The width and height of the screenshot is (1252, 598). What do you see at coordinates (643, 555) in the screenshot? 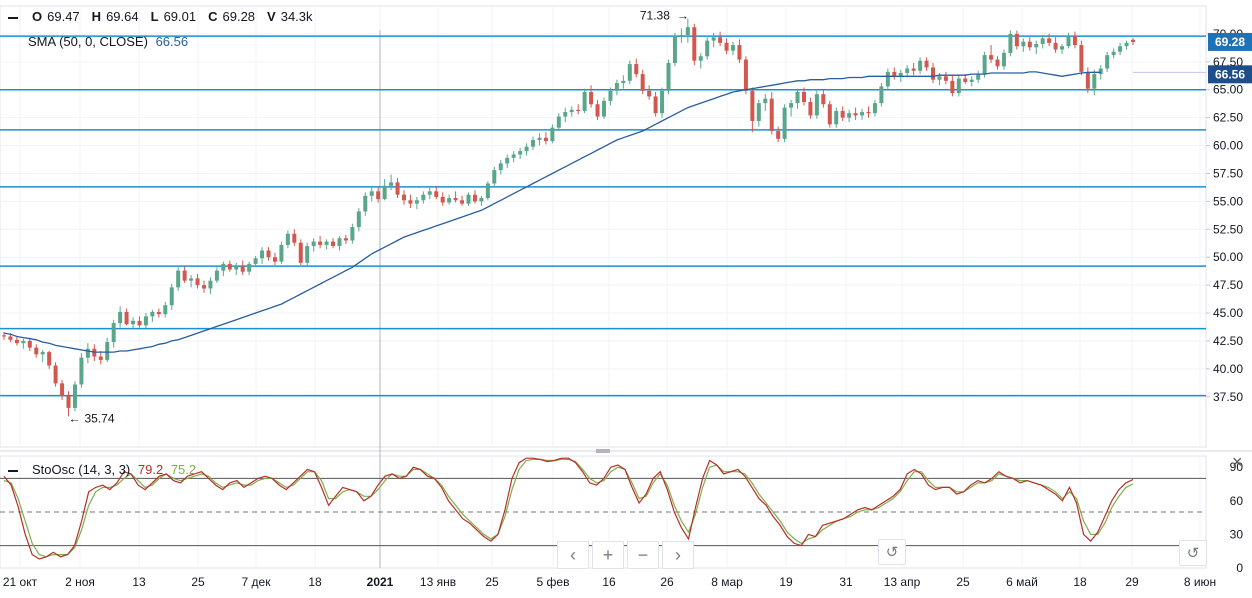
I see `zoom-out-button: −` at bounding box center [643, 555].